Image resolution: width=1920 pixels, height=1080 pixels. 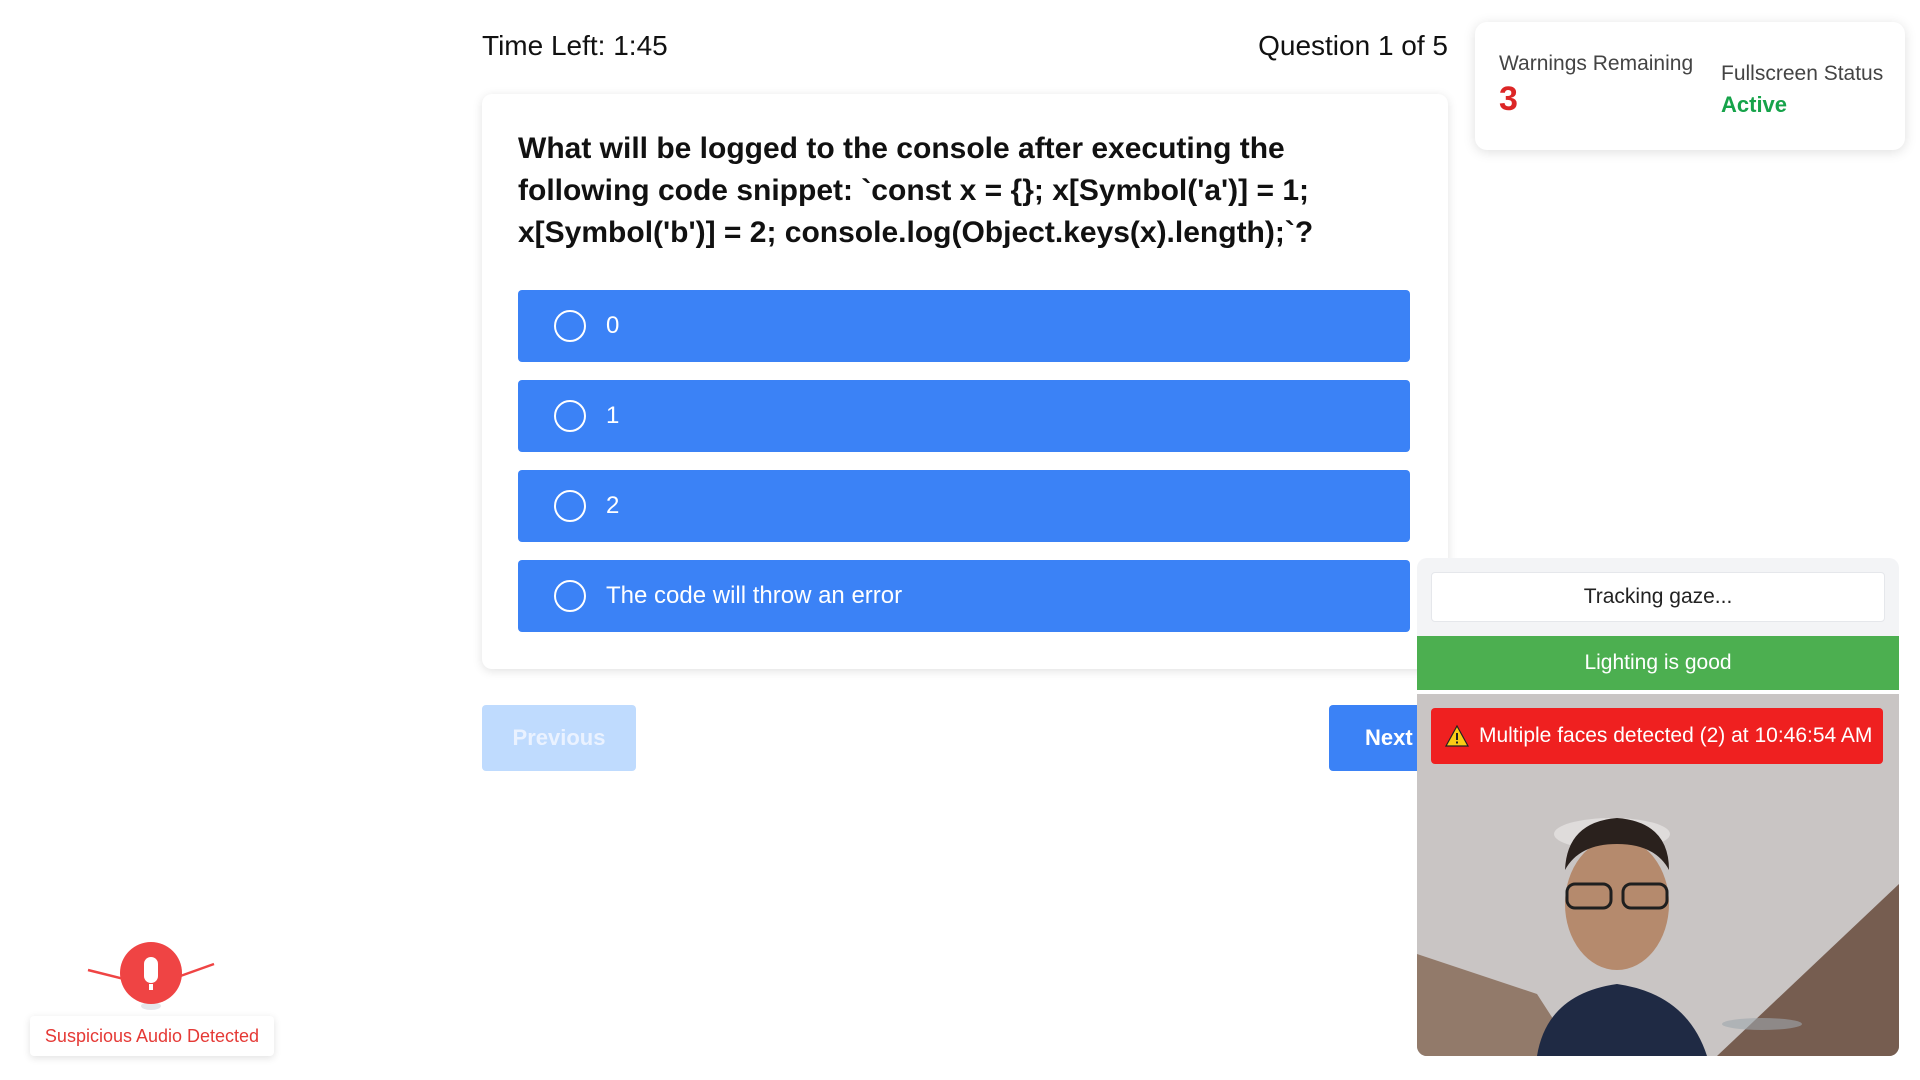 What do you see at coordinates (1802, 90) in the screenshot?
I see `fullscreen-block: Fullscreen Status Active` at bounding box center [1802, 90].